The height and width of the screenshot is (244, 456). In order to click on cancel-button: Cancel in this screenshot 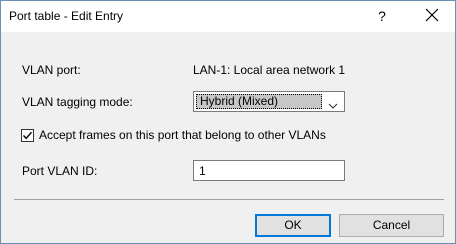, I will do `click(391, 225)`.